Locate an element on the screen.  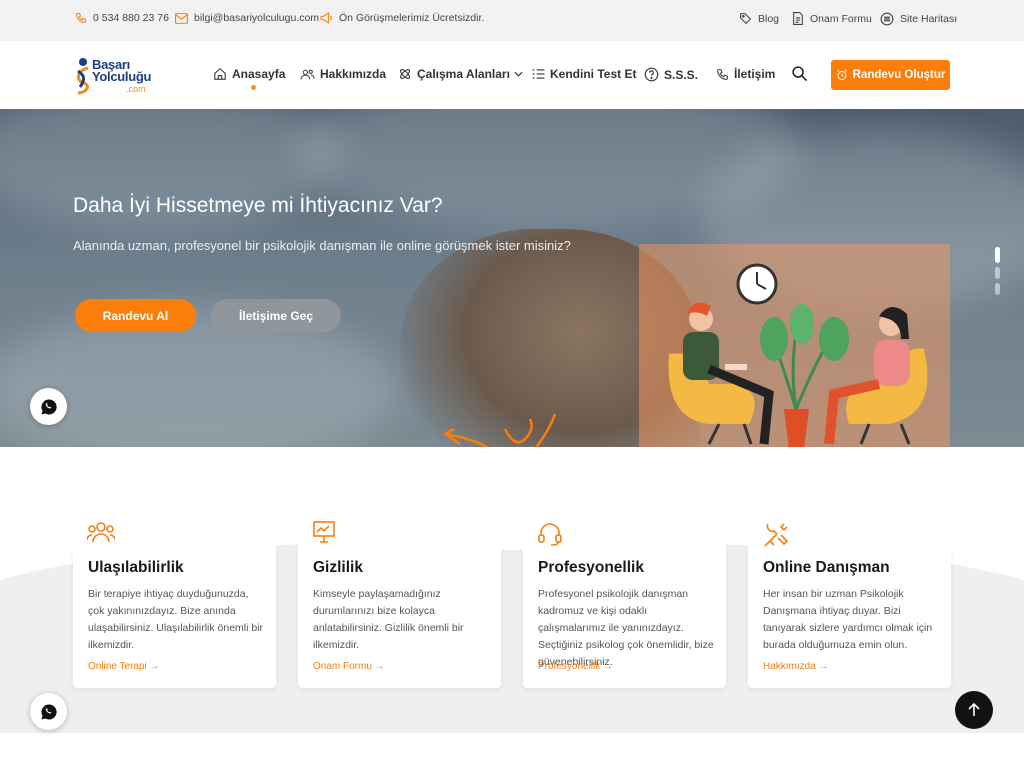
blog-link: Blog is located at coordinates (759, 18).